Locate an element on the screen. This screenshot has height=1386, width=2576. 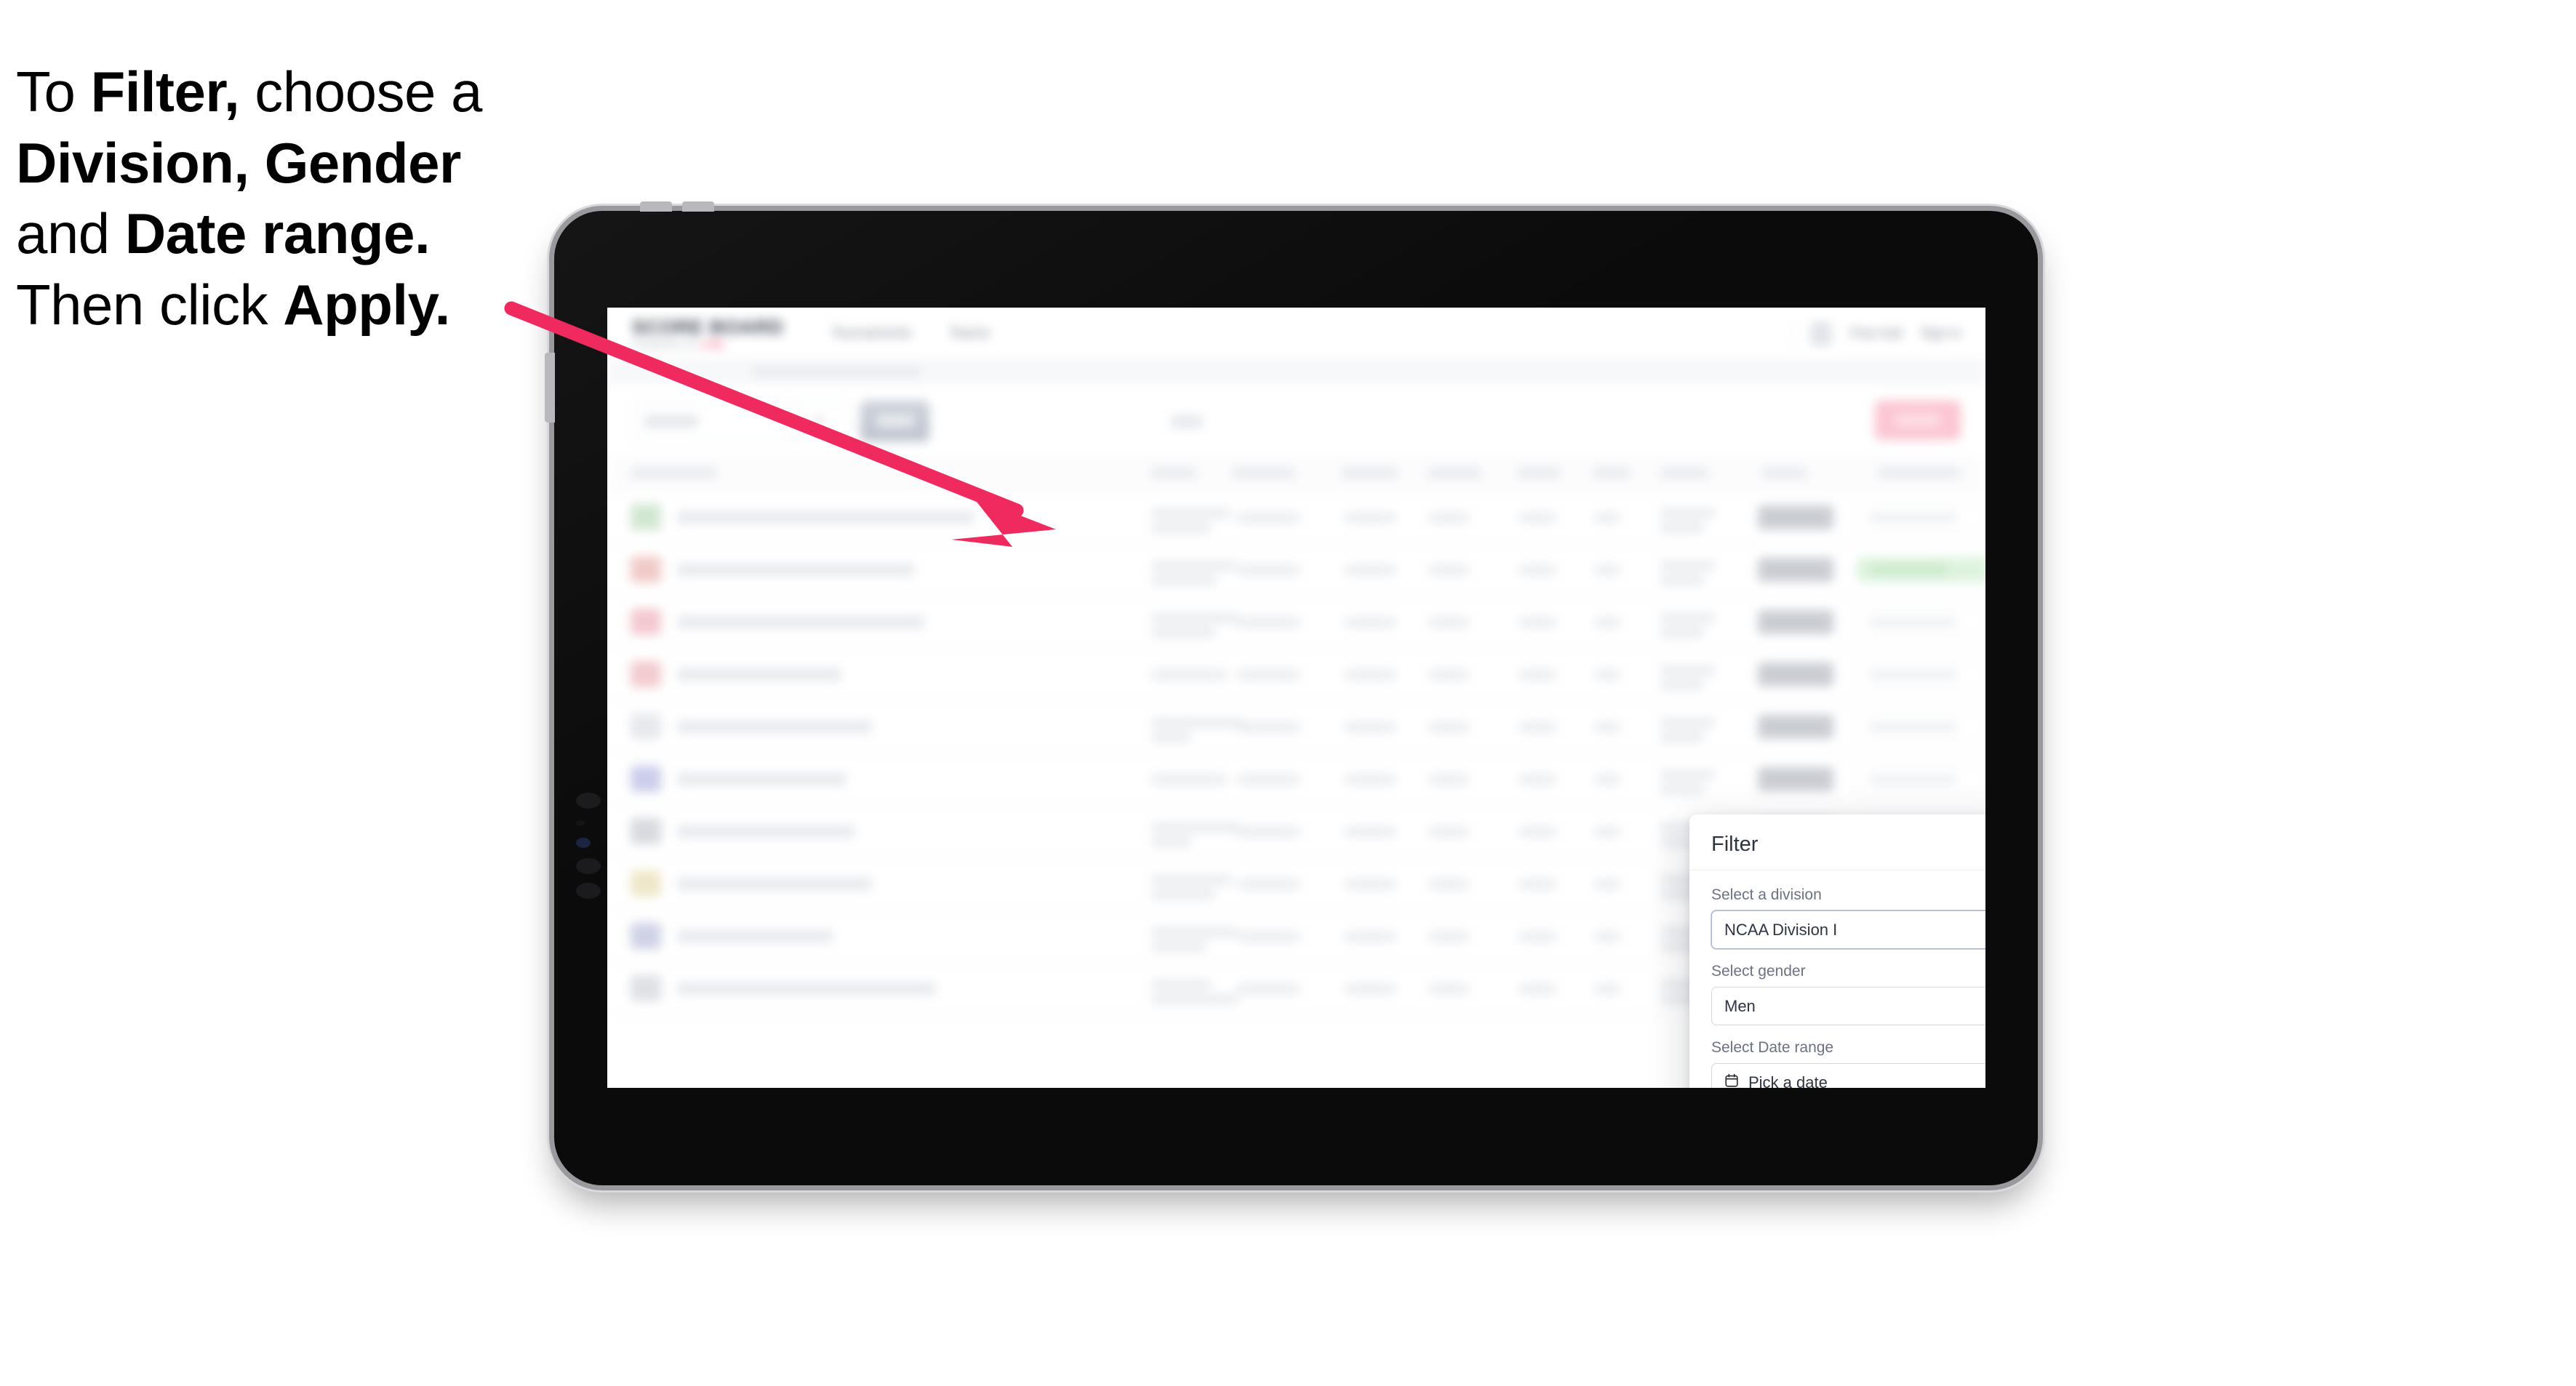
instruction-line-1: To Filter, choose a is located at coordinates (292, 93).